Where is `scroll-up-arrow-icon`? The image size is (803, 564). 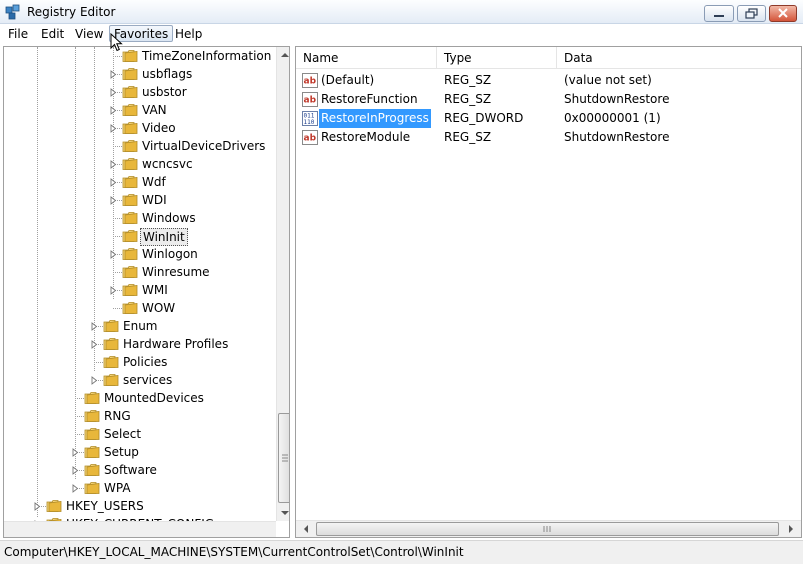 scroll-up-arrow-icon is located at coordinates (283, 55).